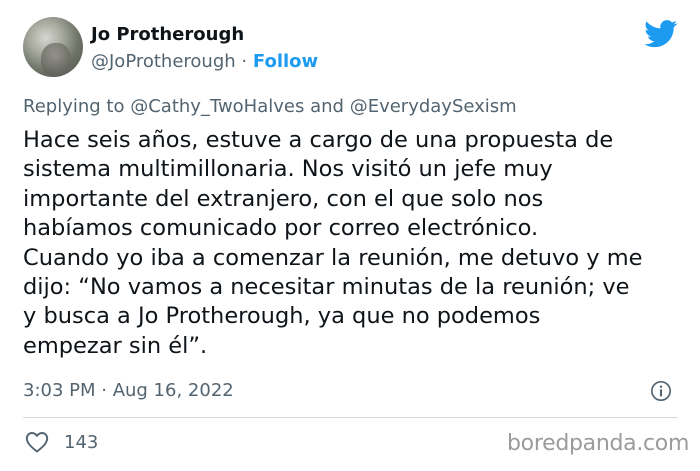 Image resolution: width=700 pixels, height=471 pixels. I want to click on follow-button: Follow, so click(285, 61).